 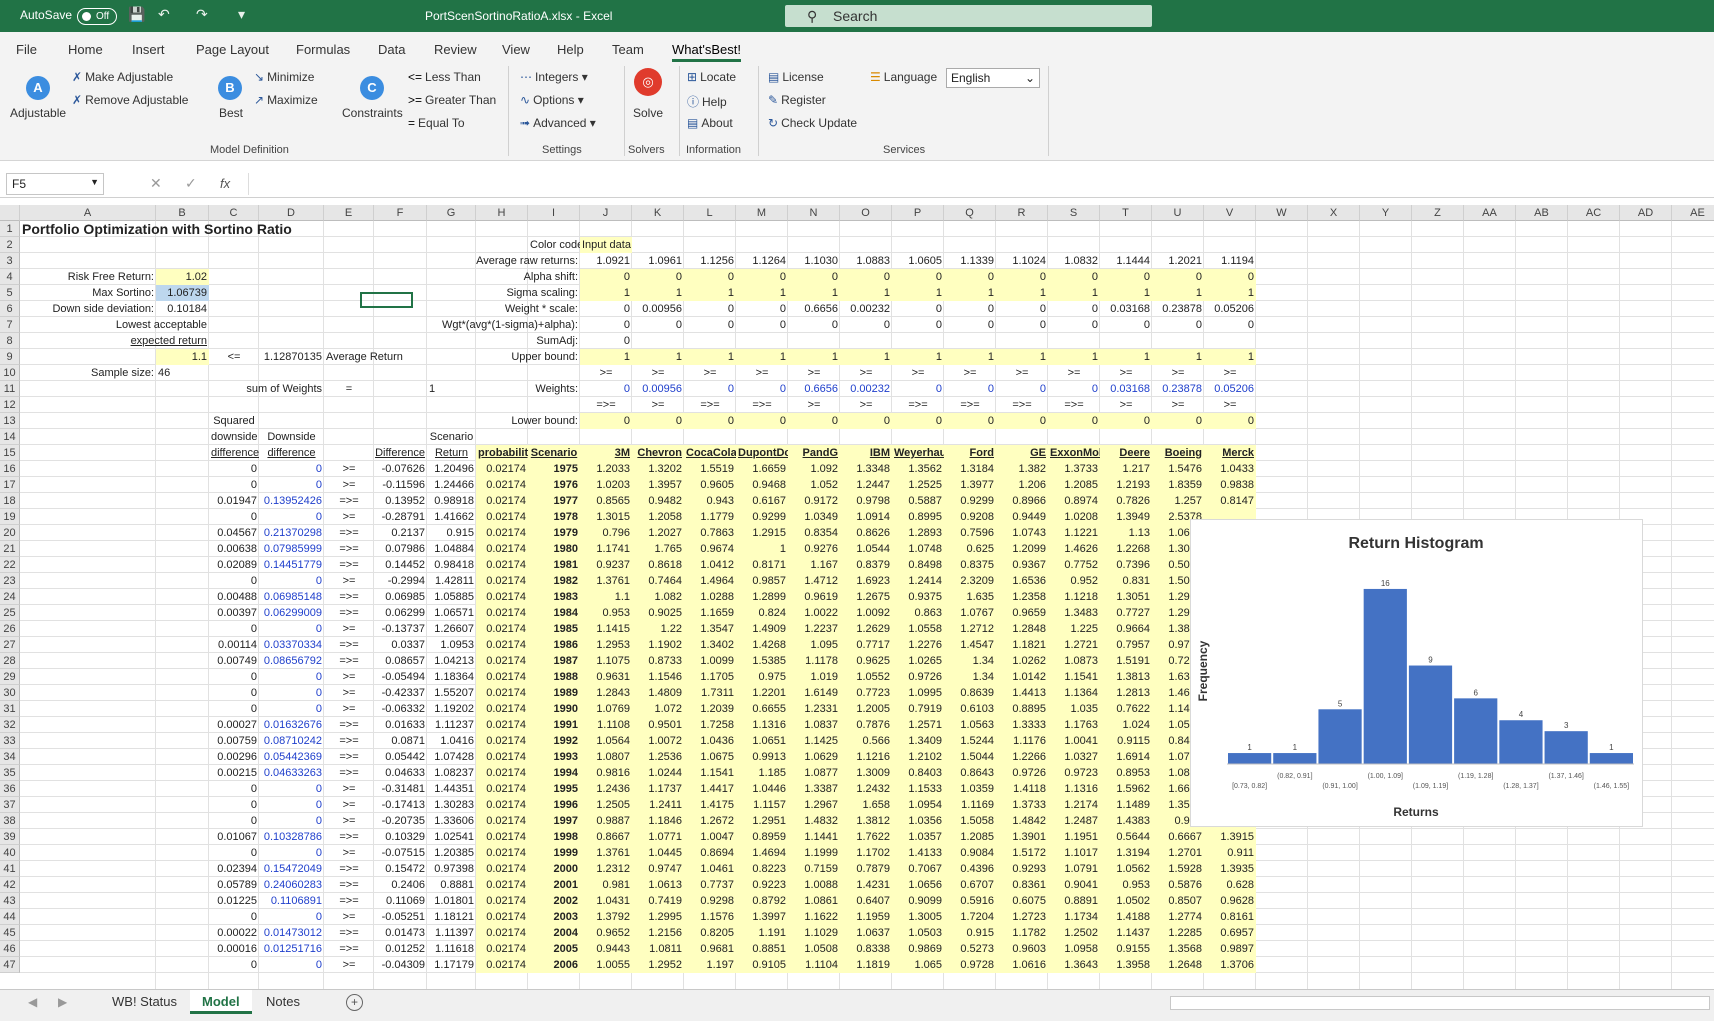 I want to click on data-cell: 1.1902, so click(x=658, y=645).